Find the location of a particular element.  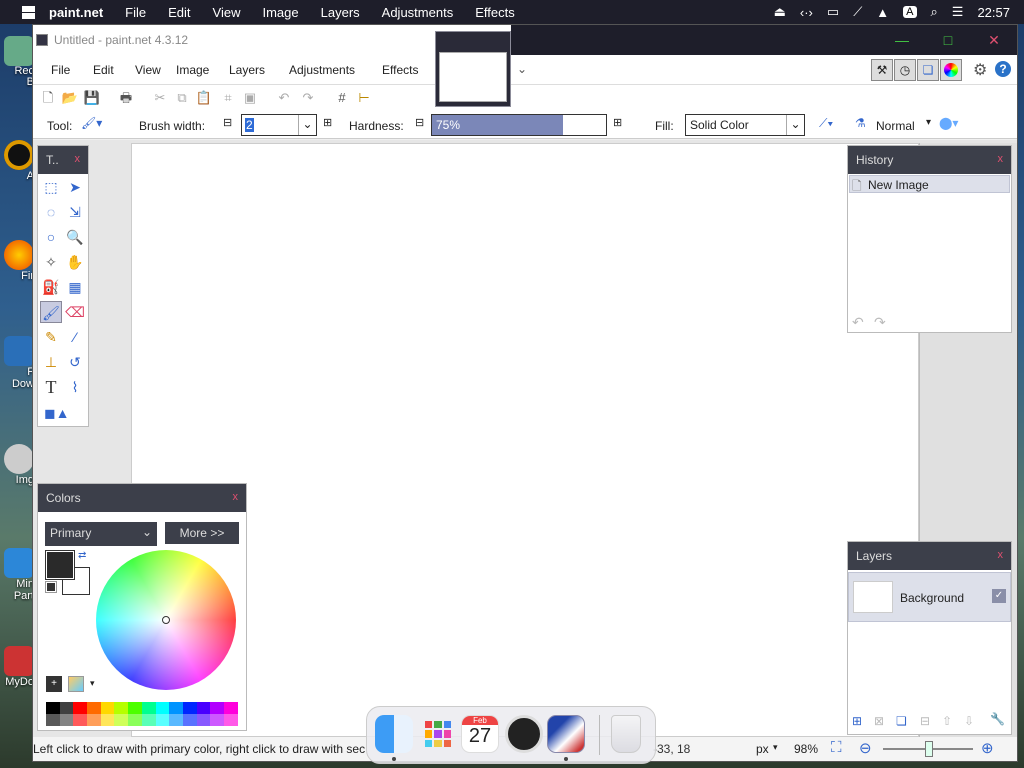

zoom-out-icon: ⊖ is located at coordinates (865, 748).